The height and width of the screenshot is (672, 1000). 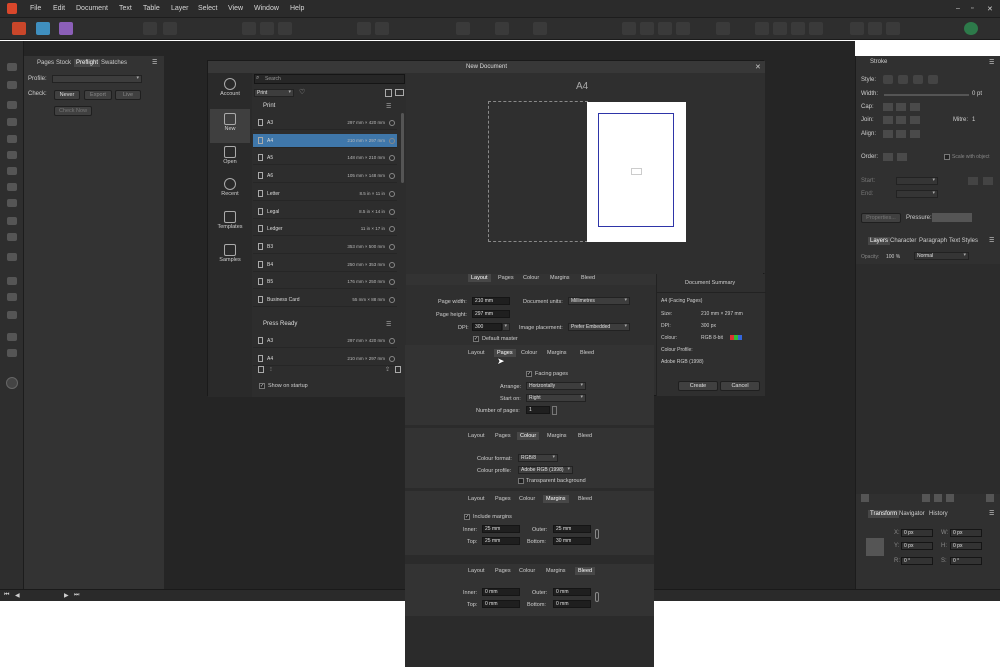 I want to click on profile-select, so click(x=97, y=79).